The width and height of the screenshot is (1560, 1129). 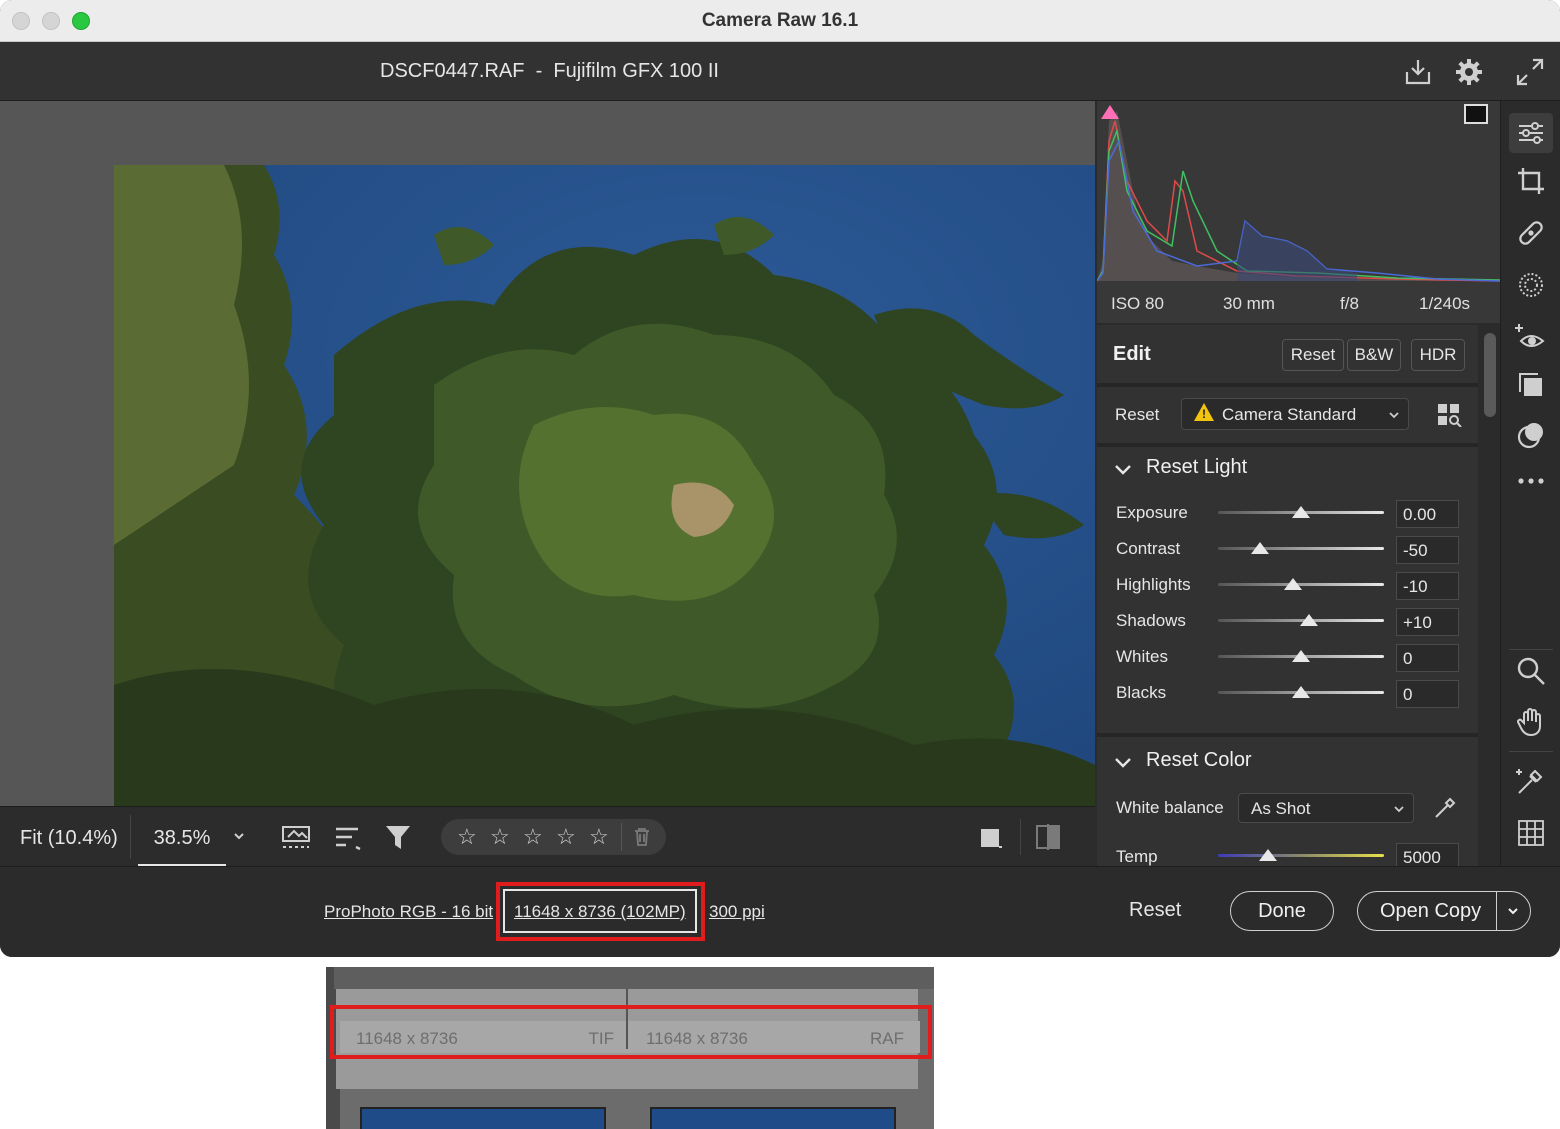 What do you see at coordinates (621, 837) in the screenshot?
I see `rating-divider` at bounding box center [621, 837].